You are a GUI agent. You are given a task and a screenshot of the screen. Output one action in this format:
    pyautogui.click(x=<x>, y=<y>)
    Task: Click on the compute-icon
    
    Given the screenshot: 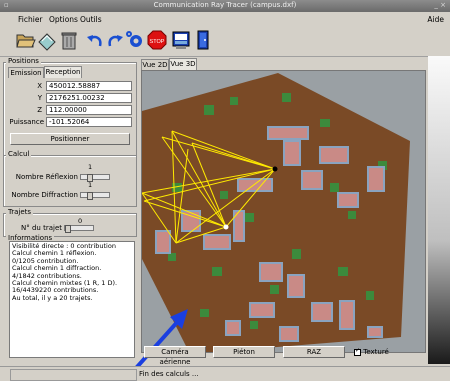 What is the action you would take?
    pyautogui.click(x=135, y=40)
    